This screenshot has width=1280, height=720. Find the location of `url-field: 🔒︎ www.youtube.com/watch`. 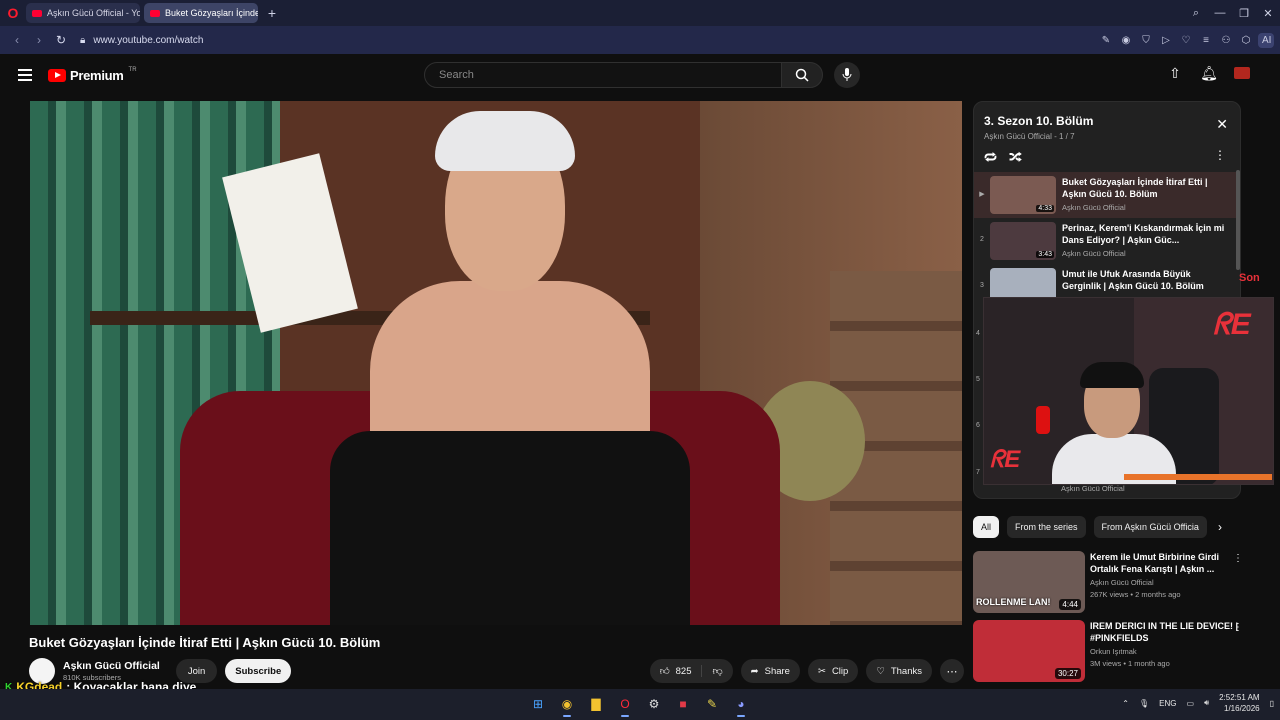

url-field: 🔒︎ www.youtube.com/watch is located at coordinates (141, 40).